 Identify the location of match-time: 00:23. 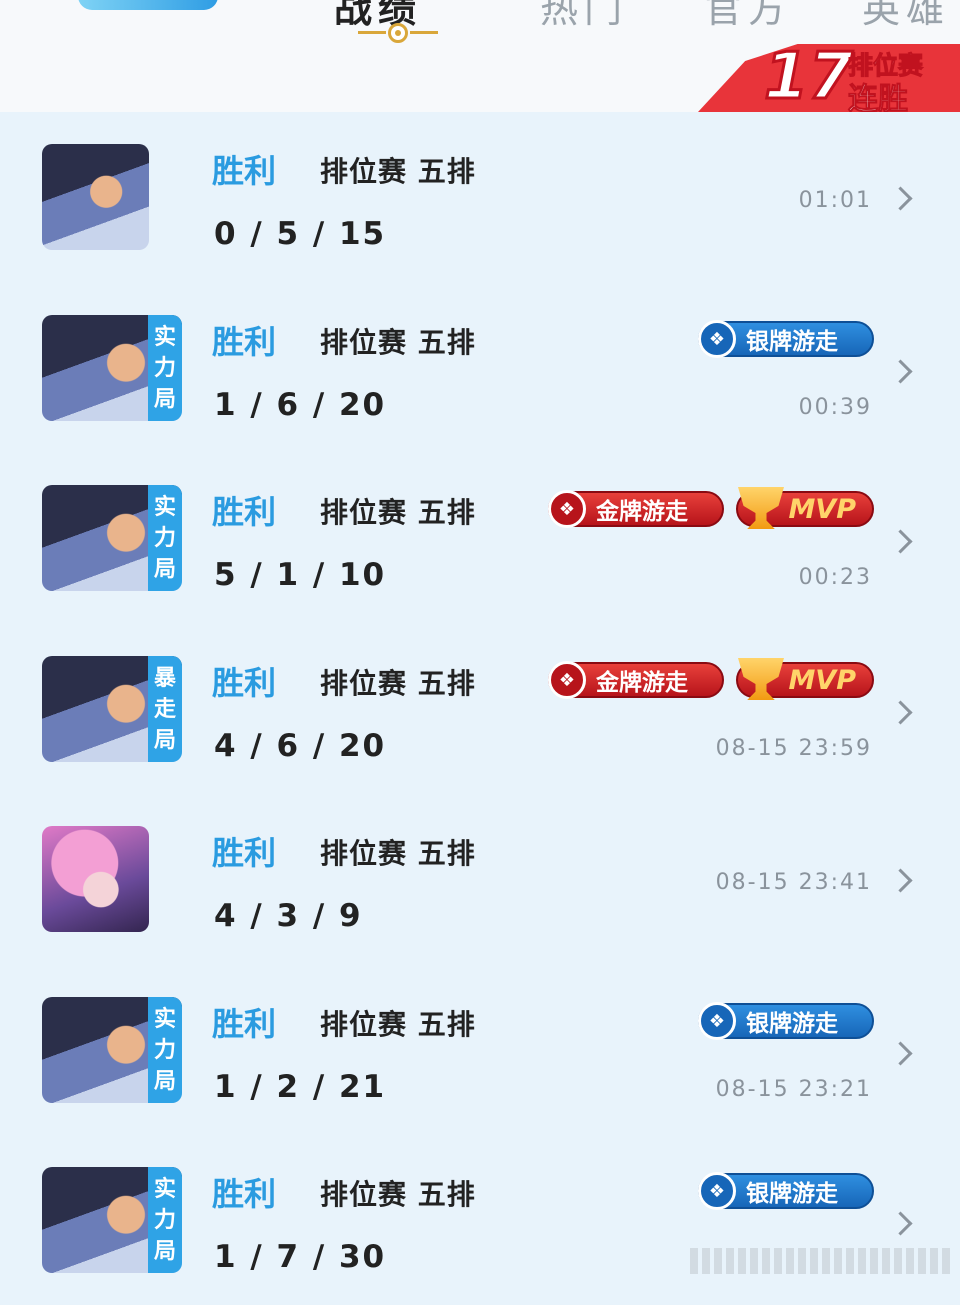
(835, 577).